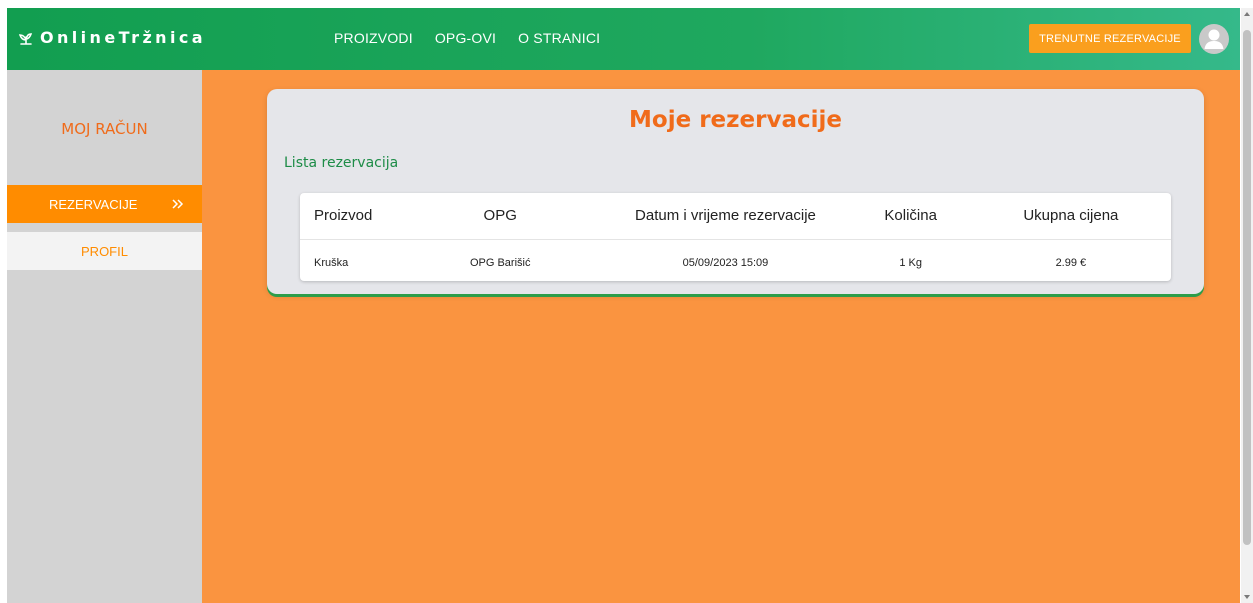  Describe the element at coordinates (559, 38) in the screenshot. I see `nav-o-stranici: O STRANICI` at that location.